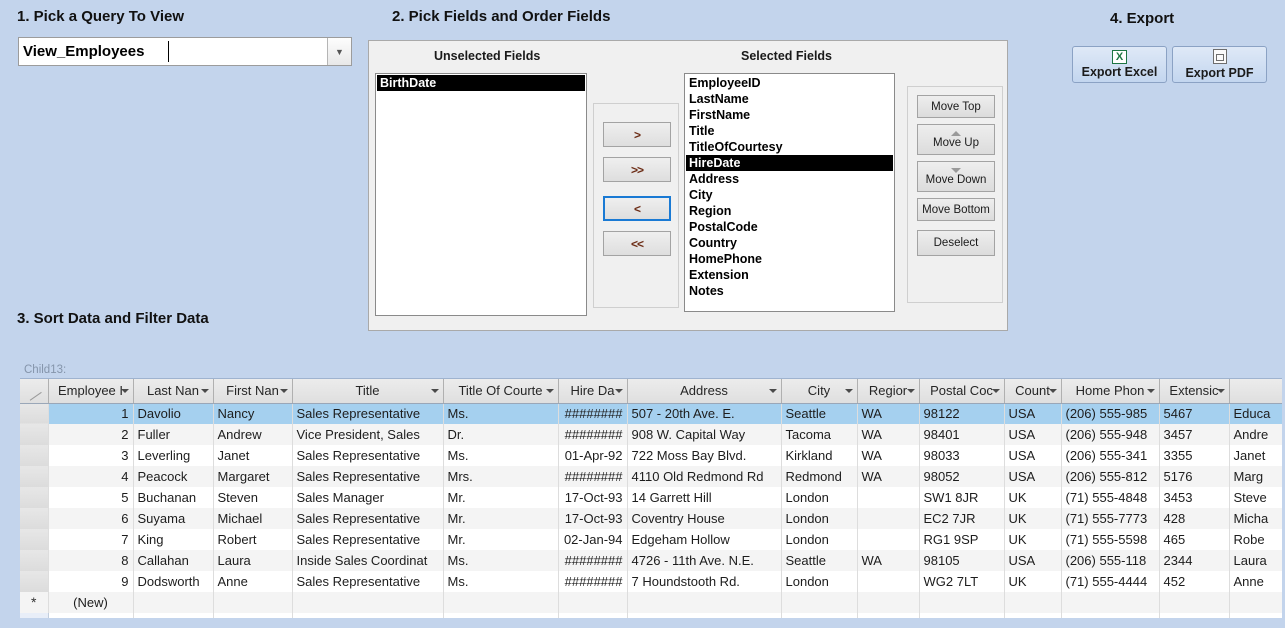  I want to click on table-cell: Edgeham Hollow, so click(704, 539).